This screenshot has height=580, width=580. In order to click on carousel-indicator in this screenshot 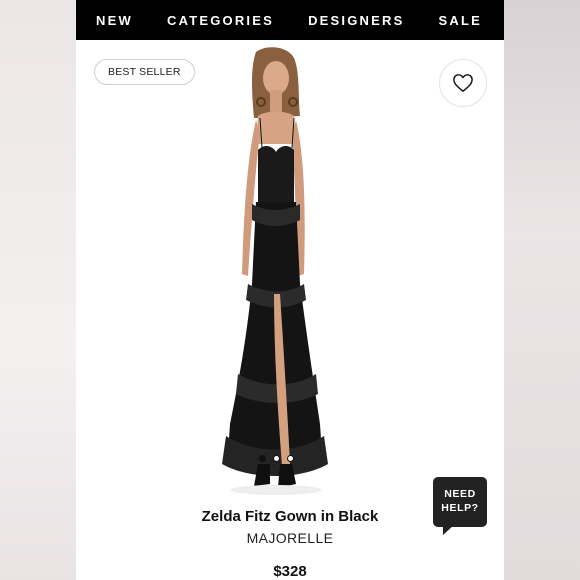, I will do `click(276, 458)`.